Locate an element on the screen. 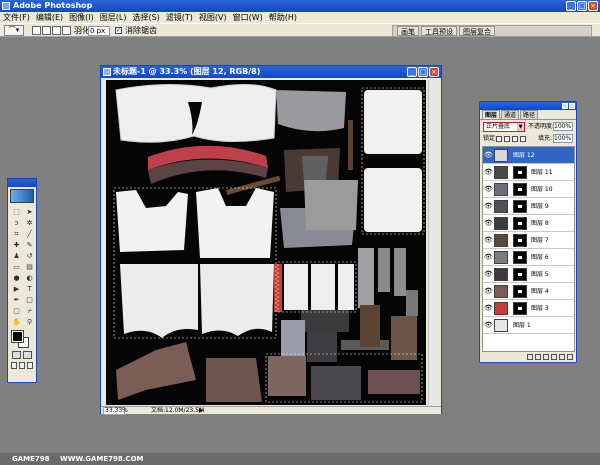 The width and height of the screenshot is (600, 465). layers-panel-titlebar is located at coordinates (528, 106).